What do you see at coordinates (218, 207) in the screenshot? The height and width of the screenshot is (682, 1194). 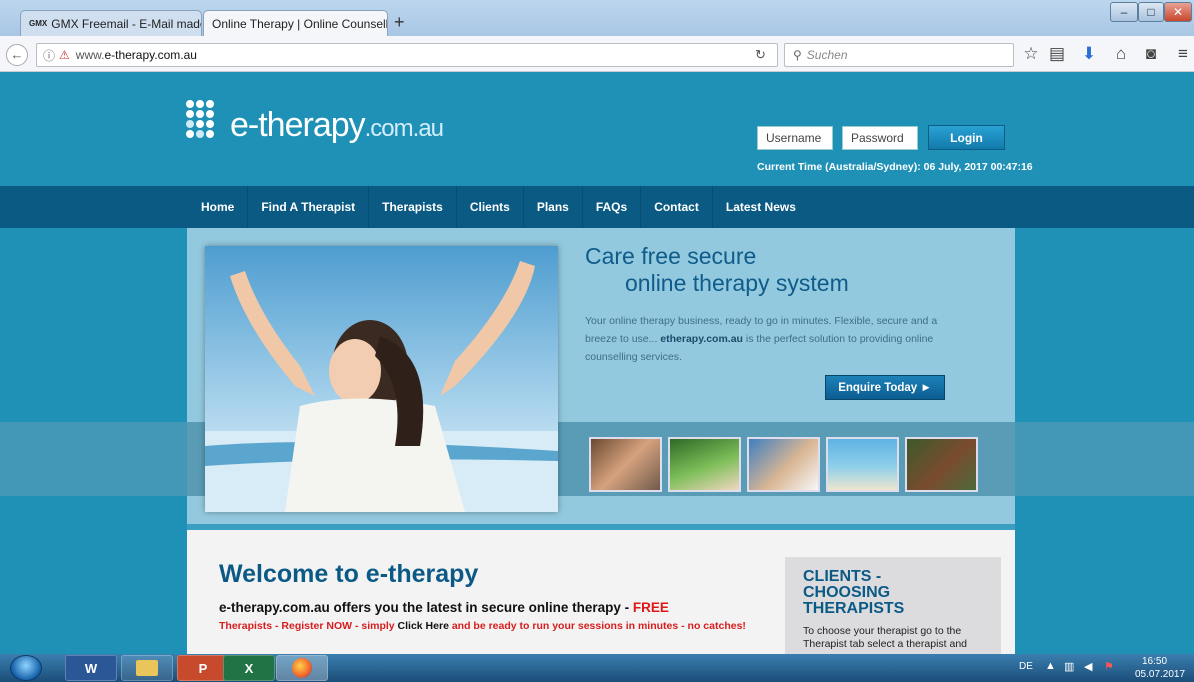 I see `nav-home: Home` at bounding box center [218, 207].